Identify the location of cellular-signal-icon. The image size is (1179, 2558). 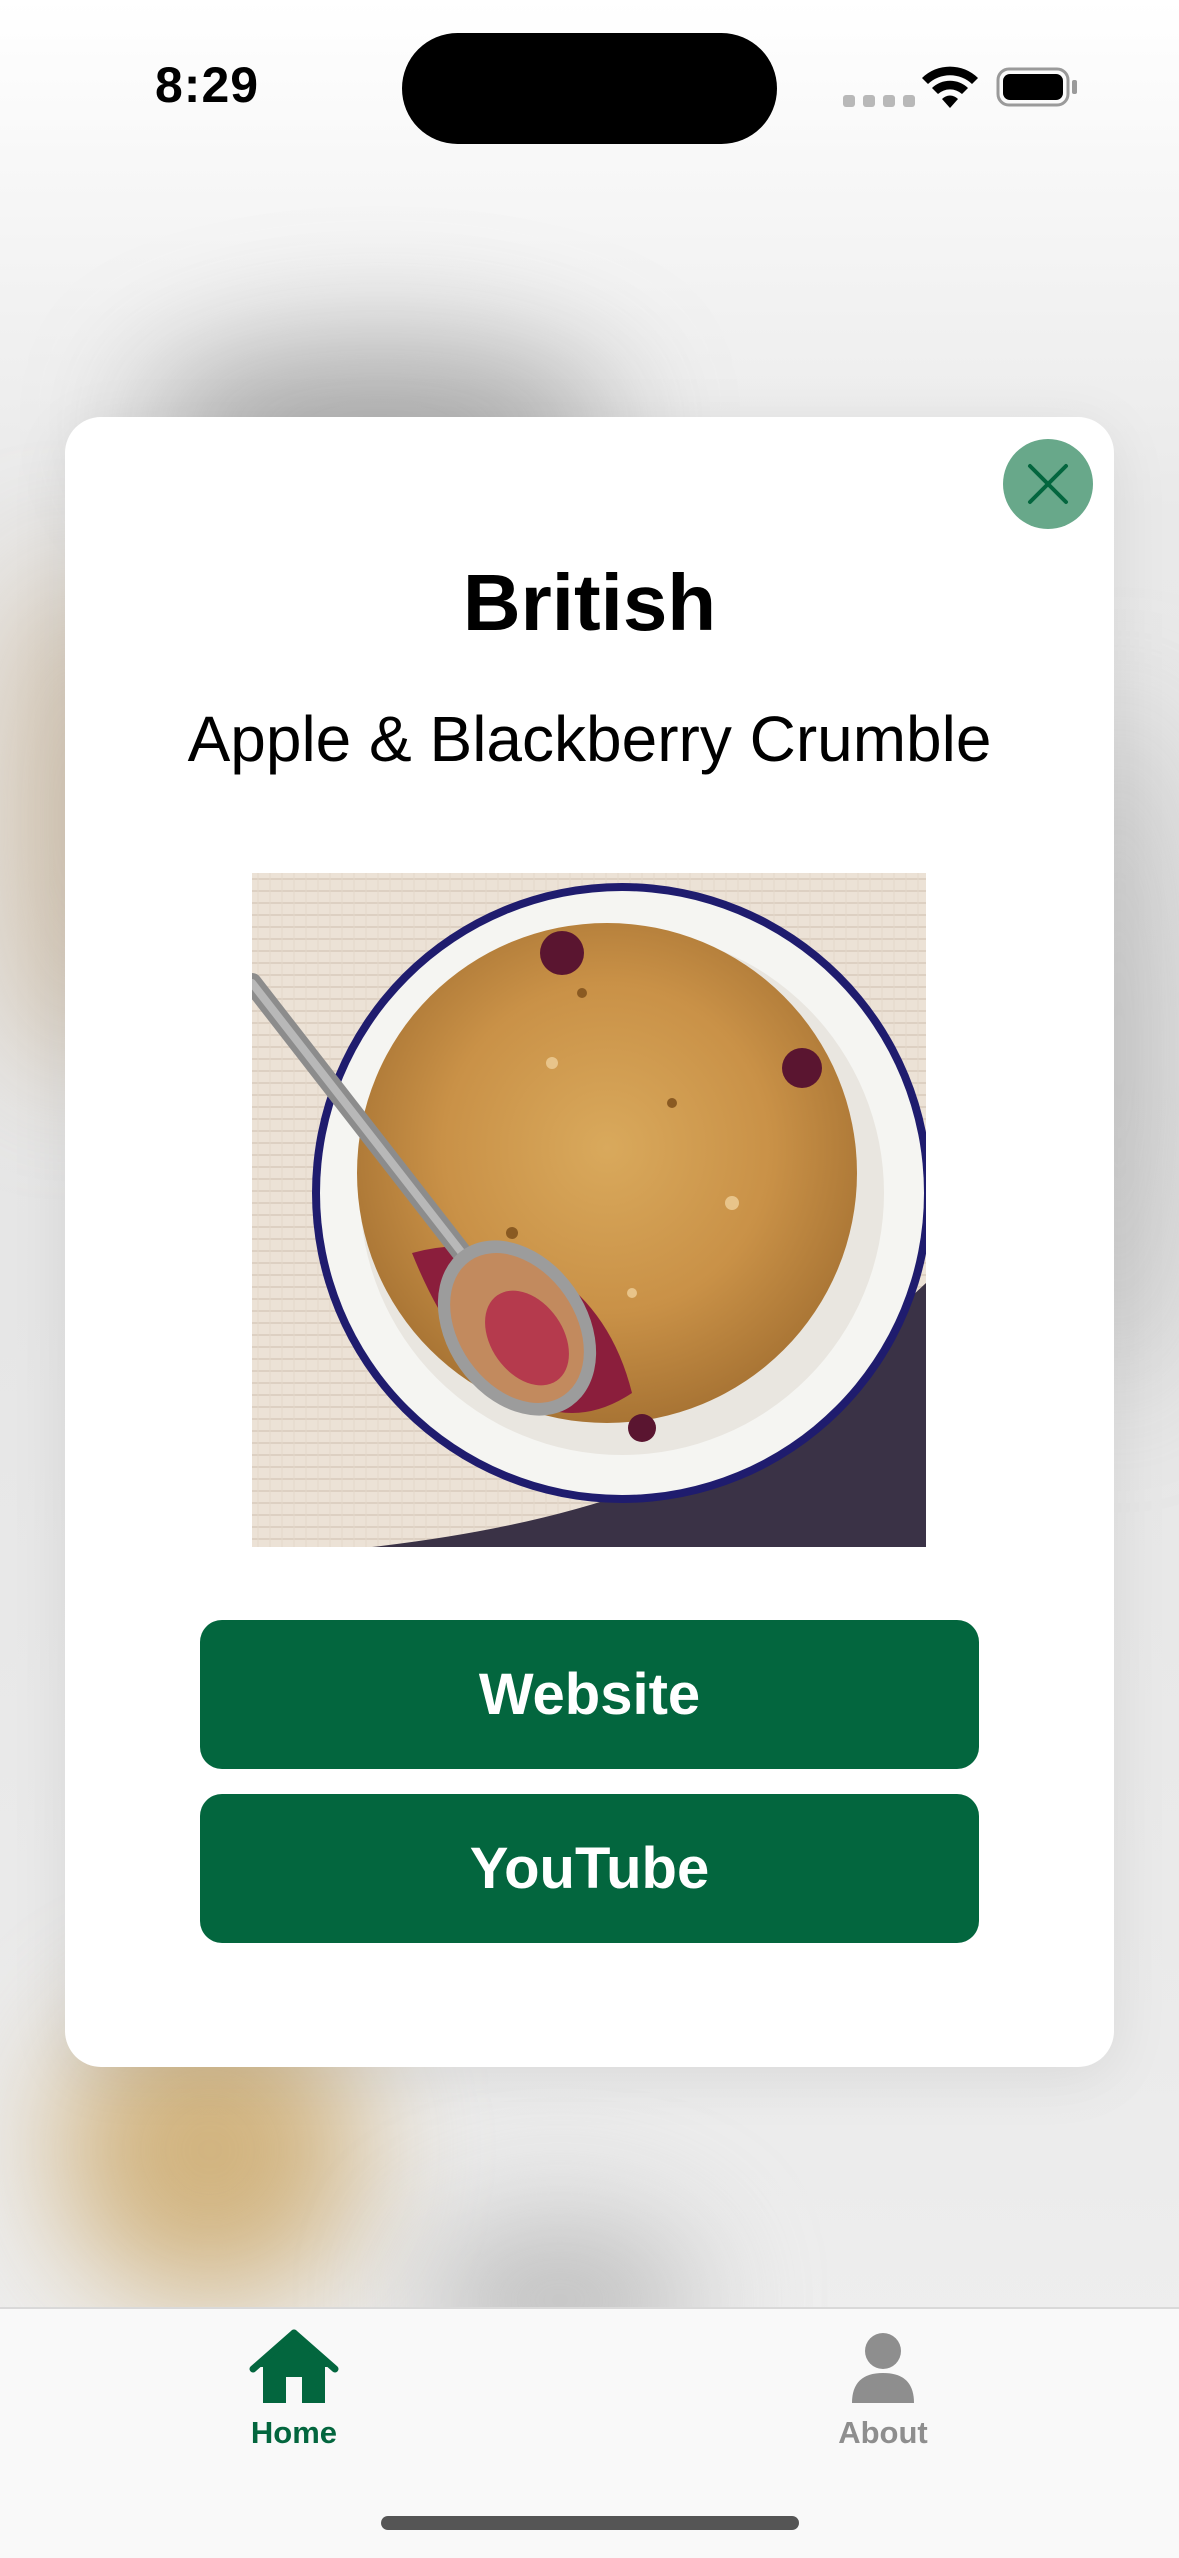
(879, 101).